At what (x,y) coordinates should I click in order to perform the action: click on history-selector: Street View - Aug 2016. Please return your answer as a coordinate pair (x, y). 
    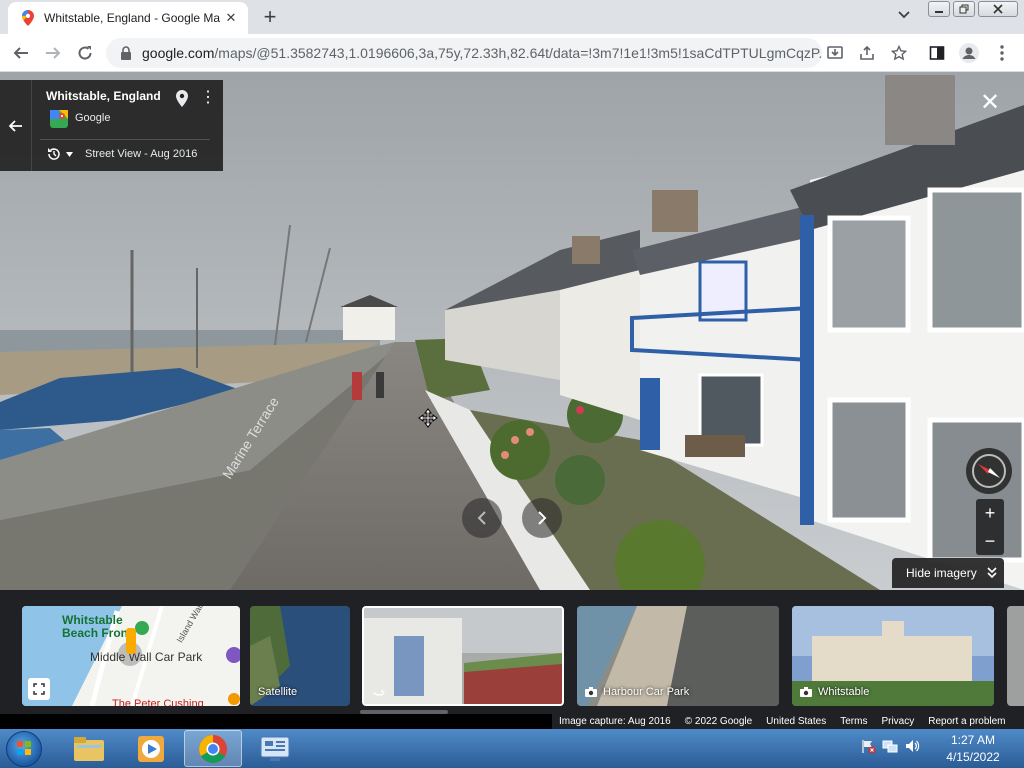
    Looking at the image, I should click on (121, 154).